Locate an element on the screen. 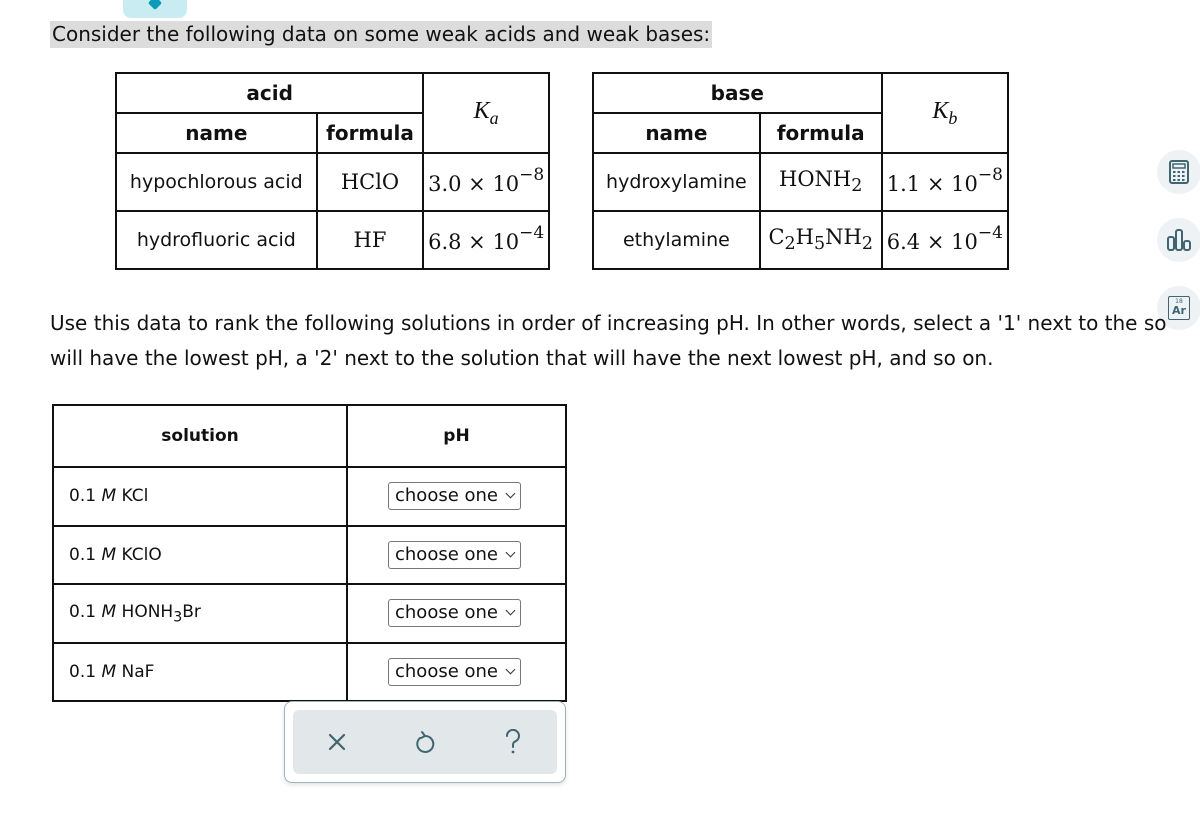  acid-ka: 3.0 × 10−8 is located at coordinates (486, 182).